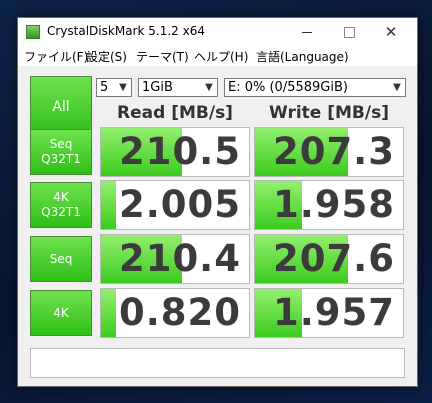 The image size is (432, 403). What do you see at coordinates (126, 31) in the screenshot?
I see `window-title: CrystalDiskMark 5.1.2 x64` at bounding box center [126, 31].